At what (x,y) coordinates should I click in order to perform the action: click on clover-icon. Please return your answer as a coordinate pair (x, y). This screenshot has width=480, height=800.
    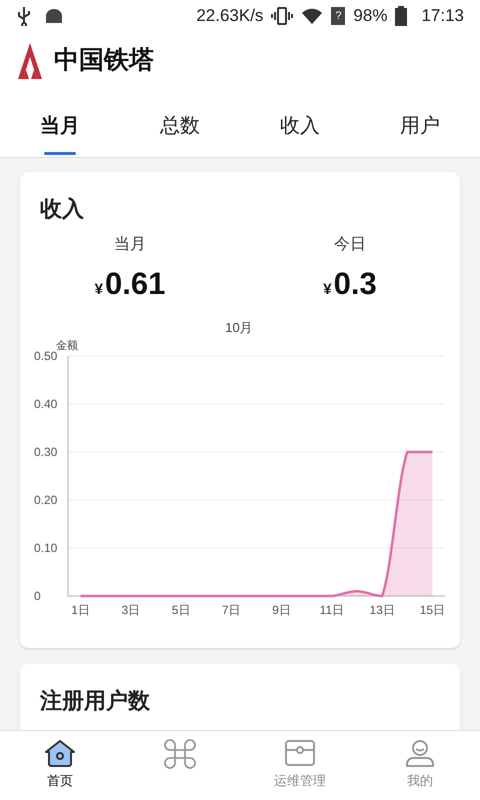
    Looking at the image, I should click on (180, 754).